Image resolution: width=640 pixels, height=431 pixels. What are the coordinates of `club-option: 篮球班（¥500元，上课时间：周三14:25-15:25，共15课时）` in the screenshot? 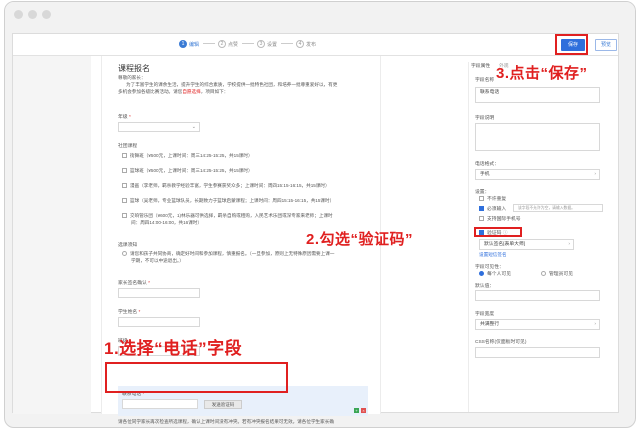 It's located at (187, 170).